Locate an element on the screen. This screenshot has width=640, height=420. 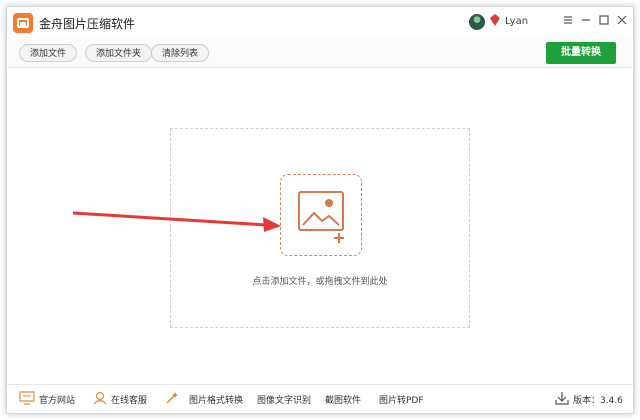
app-logo-icon is located at coordinates (23, 23).